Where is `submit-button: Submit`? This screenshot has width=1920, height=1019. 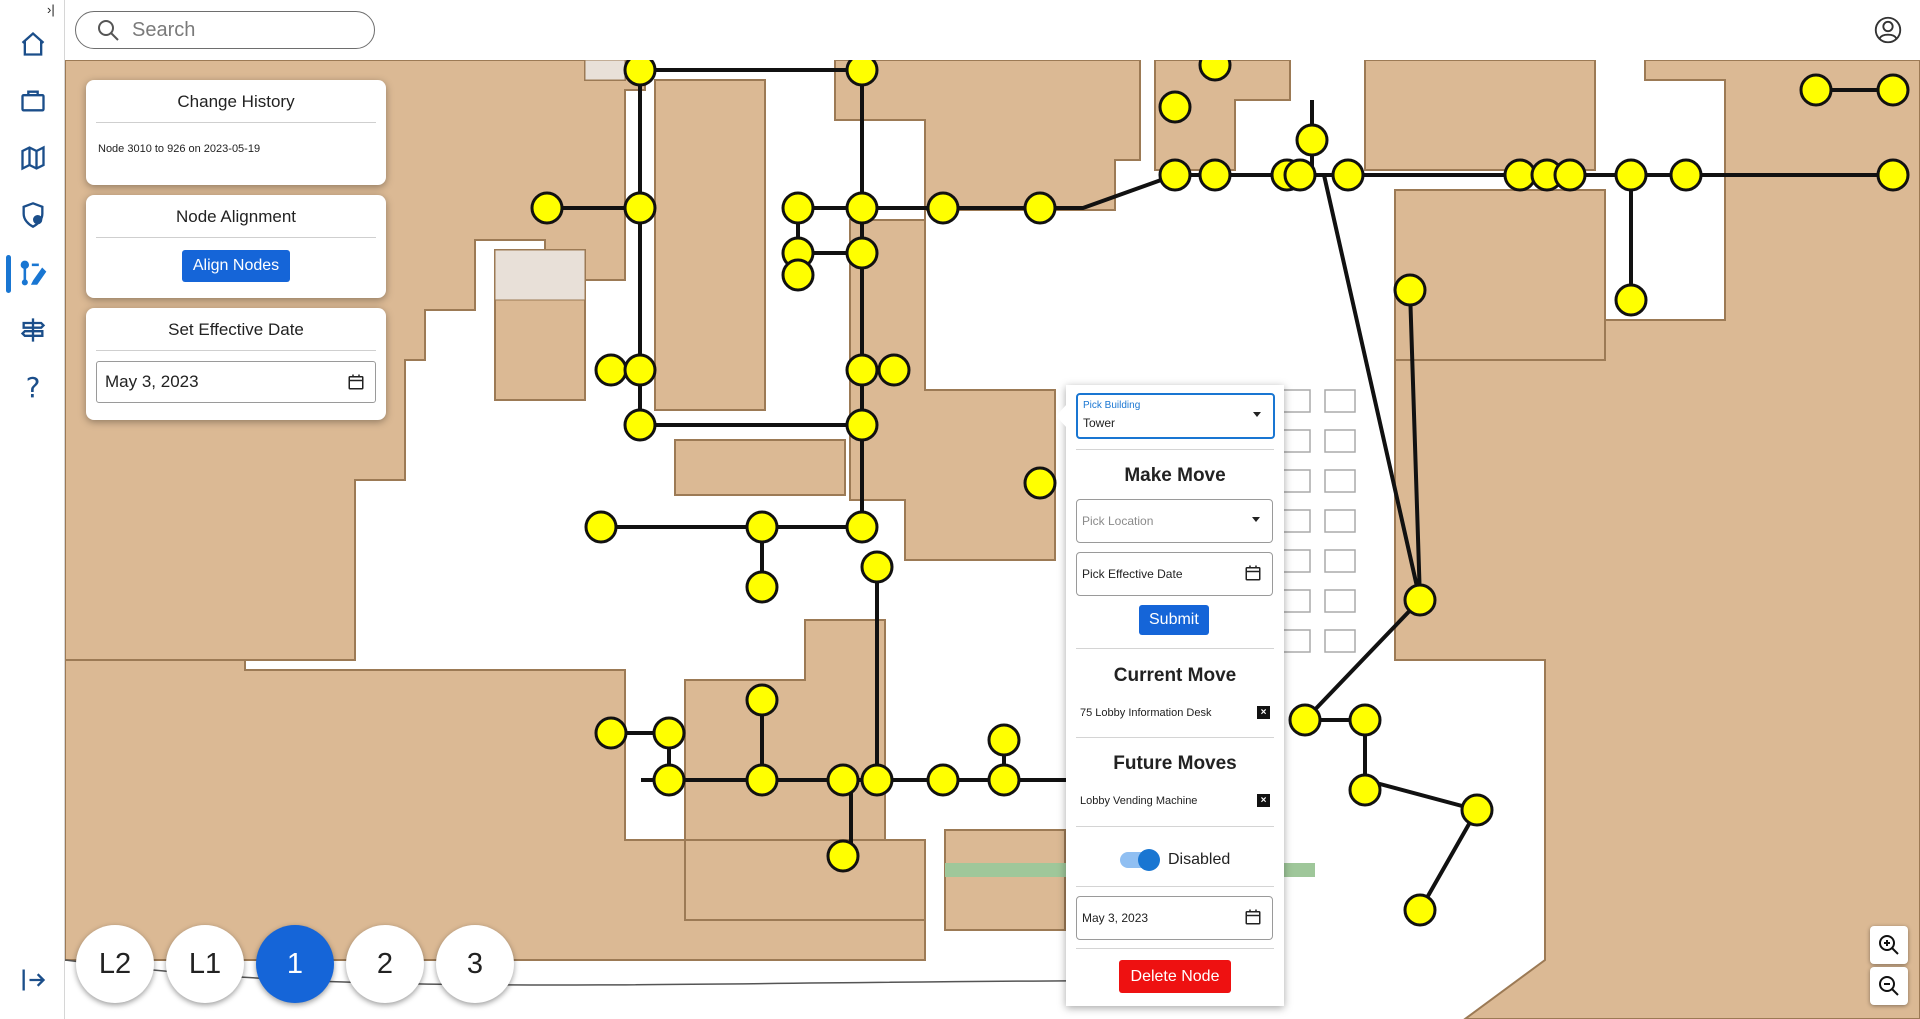
submit-button: Submit is located at coordinates (1174, 620).